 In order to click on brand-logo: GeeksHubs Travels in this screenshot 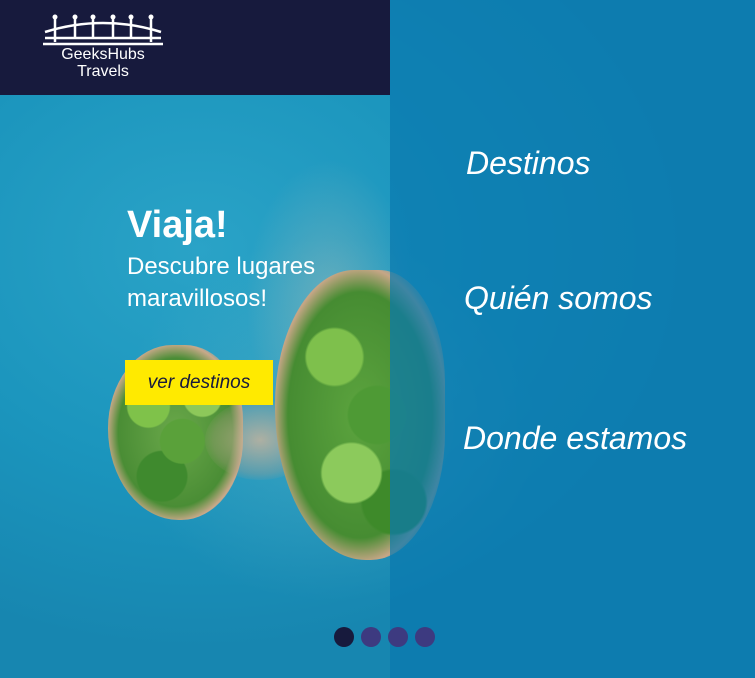, I will do `click(103, 49)`.